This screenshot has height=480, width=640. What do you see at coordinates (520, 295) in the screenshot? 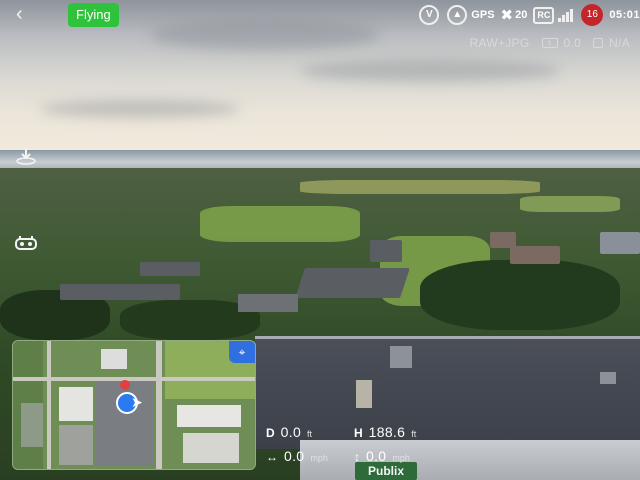
I see `tree-cluster` at bounding box center [520, 295].